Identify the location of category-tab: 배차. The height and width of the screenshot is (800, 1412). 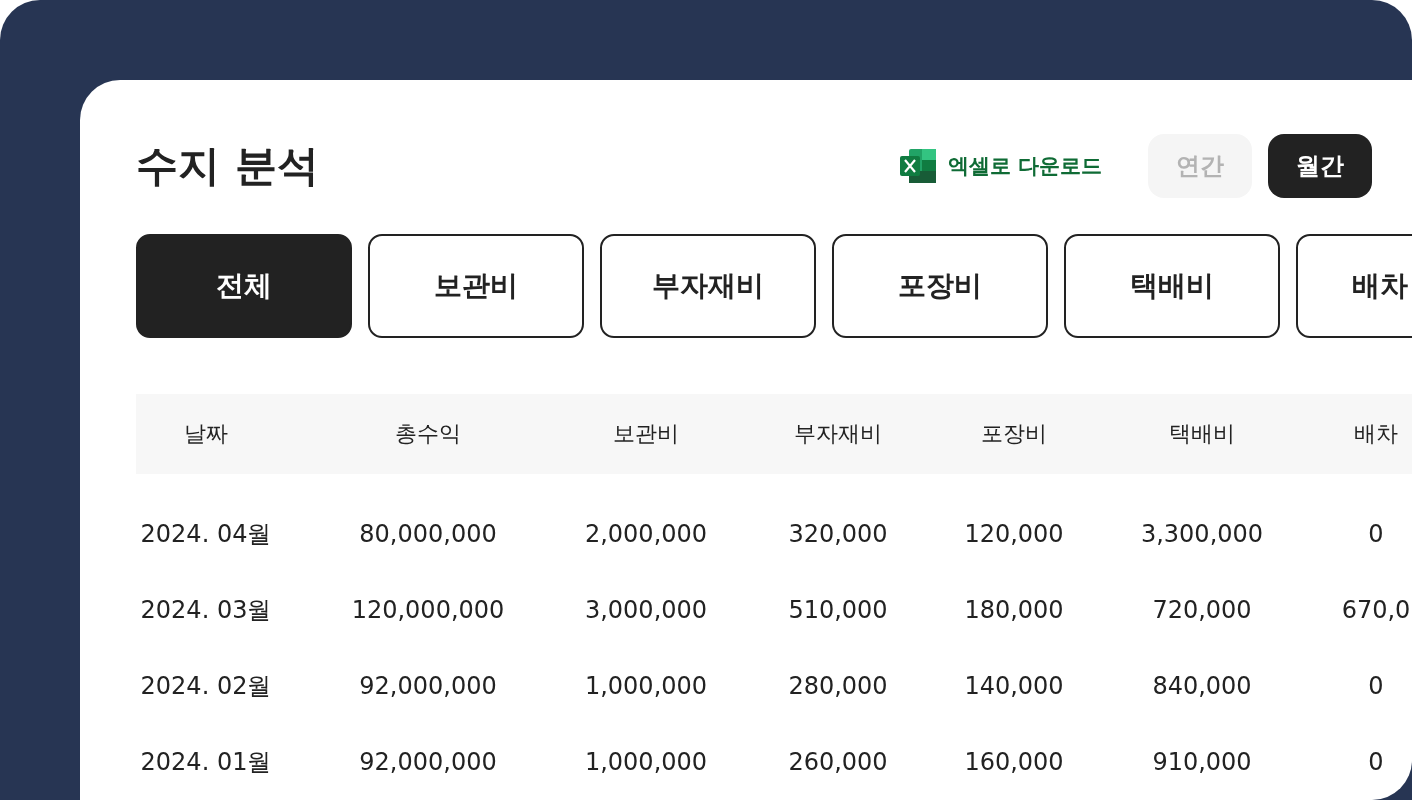
(1354, 286).